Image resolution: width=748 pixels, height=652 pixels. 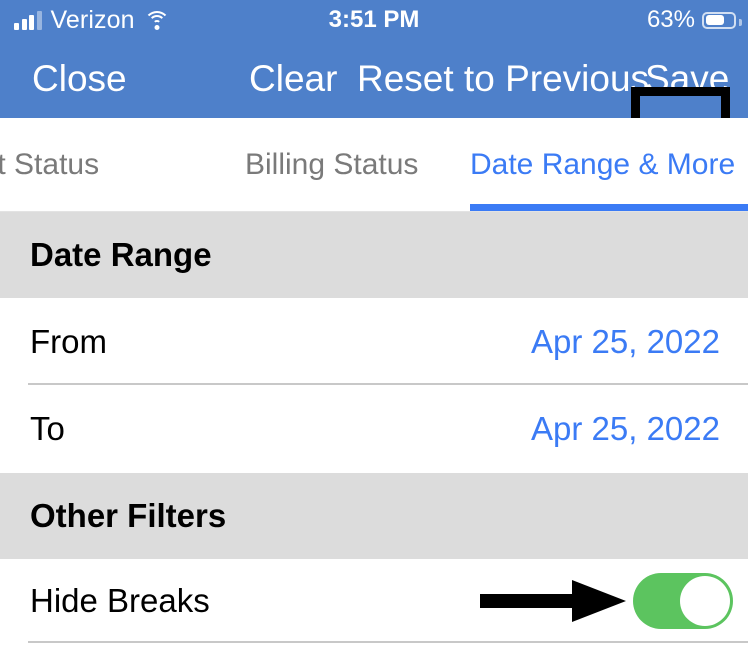 I want to click on status-bar-center: 3:51 PM, so click(x=374, y=20).